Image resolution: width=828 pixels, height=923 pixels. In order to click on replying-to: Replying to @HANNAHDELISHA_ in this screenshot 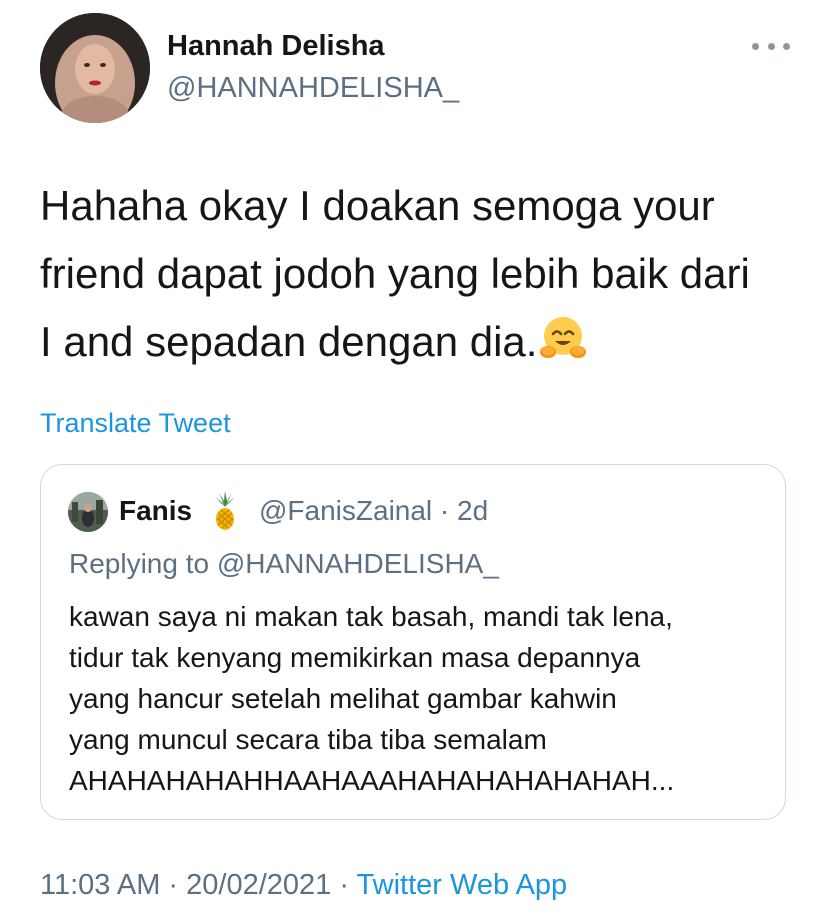, I will do `click(284, 563)`.